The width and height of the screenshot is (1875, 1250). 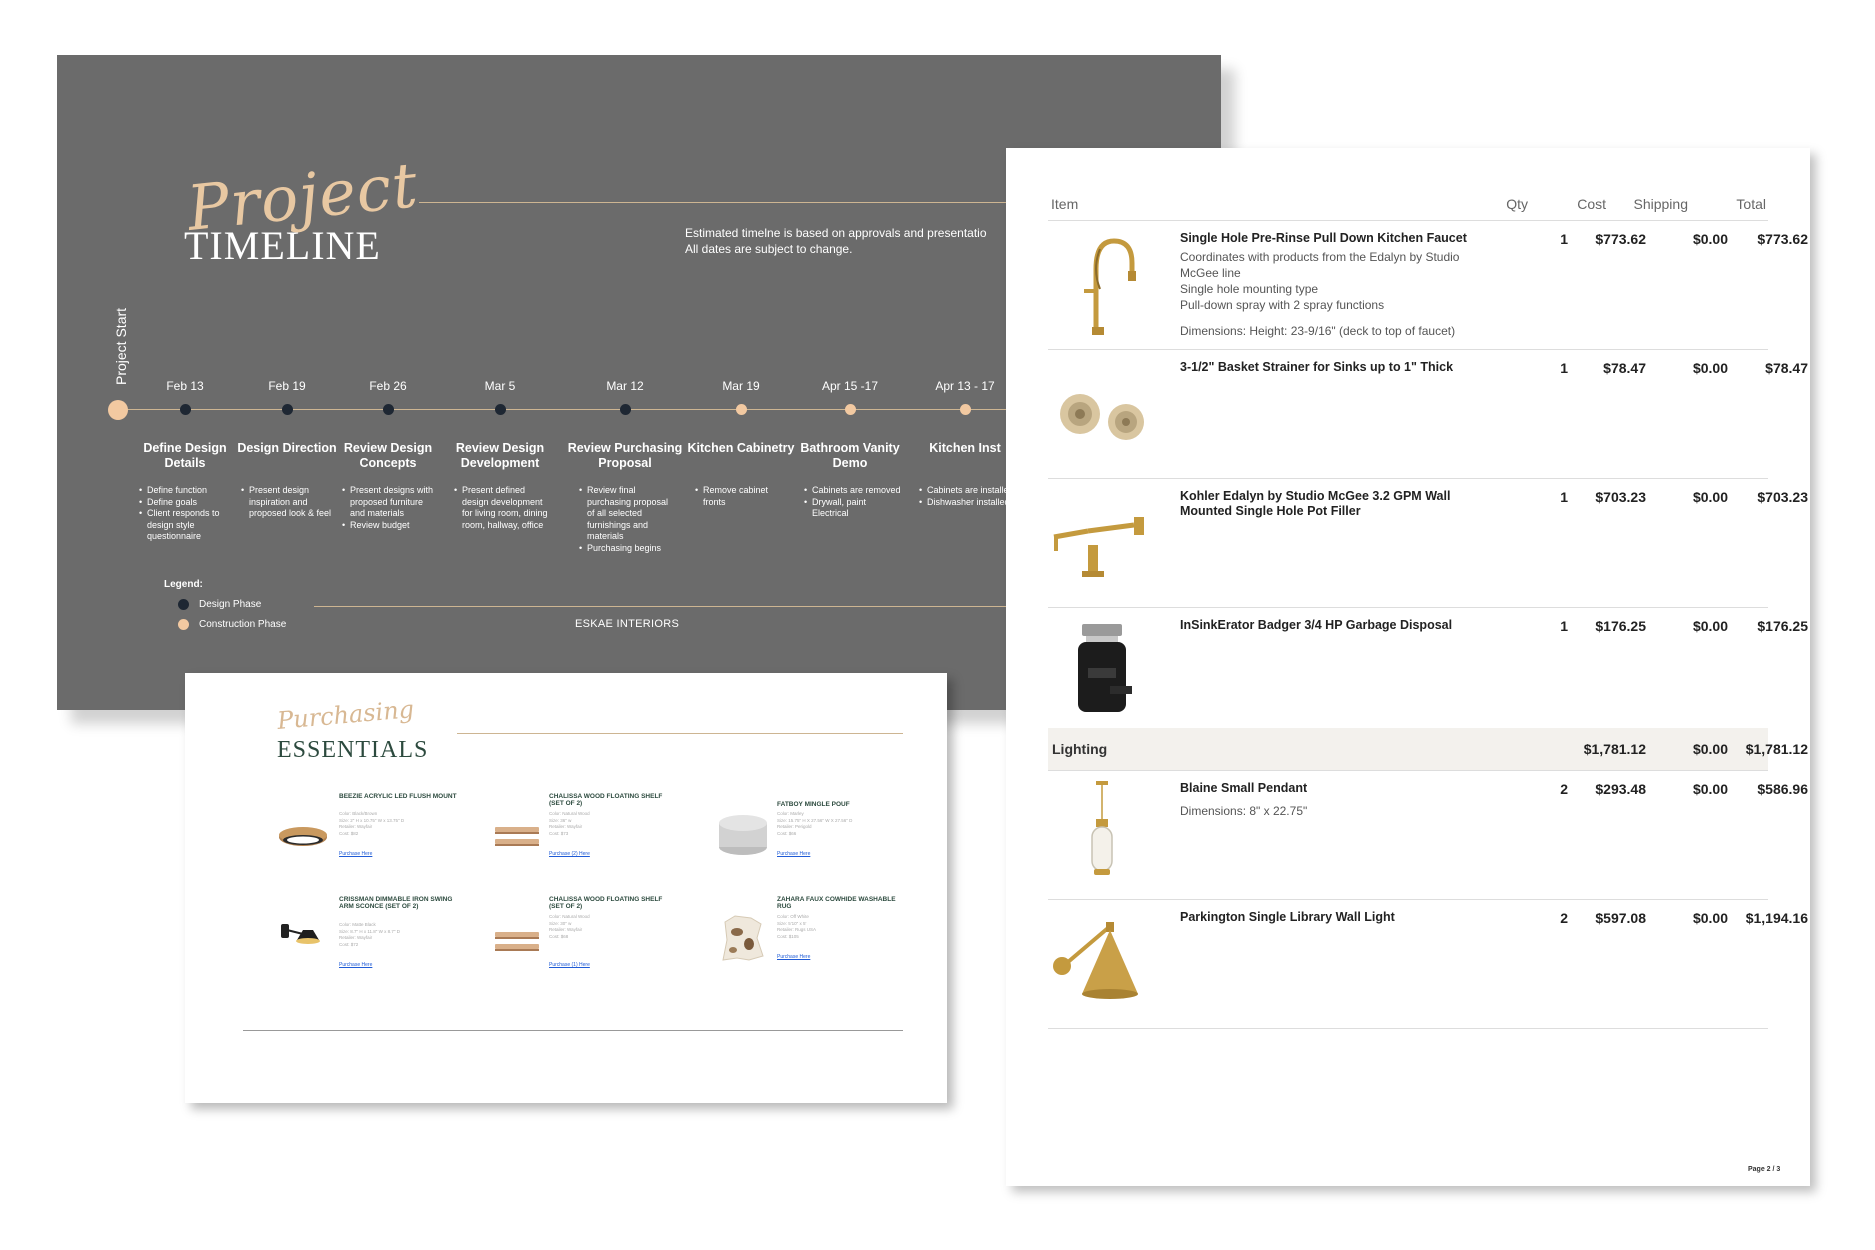 I want to click on legend-label: Construction Phase, so click(x=243, y=624).